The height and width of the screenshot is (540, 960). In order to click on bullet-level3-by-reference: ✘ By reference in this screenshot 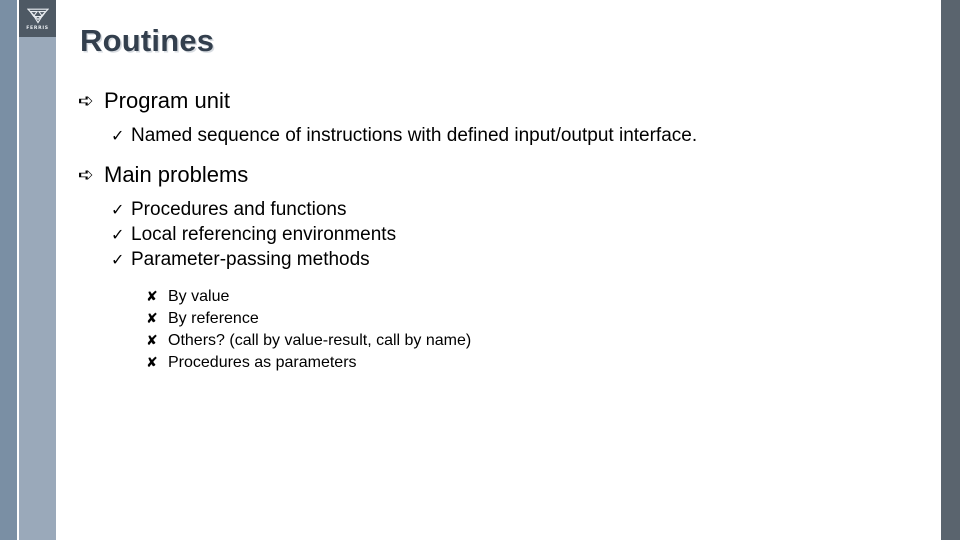, I will do `click(542, 319)`.